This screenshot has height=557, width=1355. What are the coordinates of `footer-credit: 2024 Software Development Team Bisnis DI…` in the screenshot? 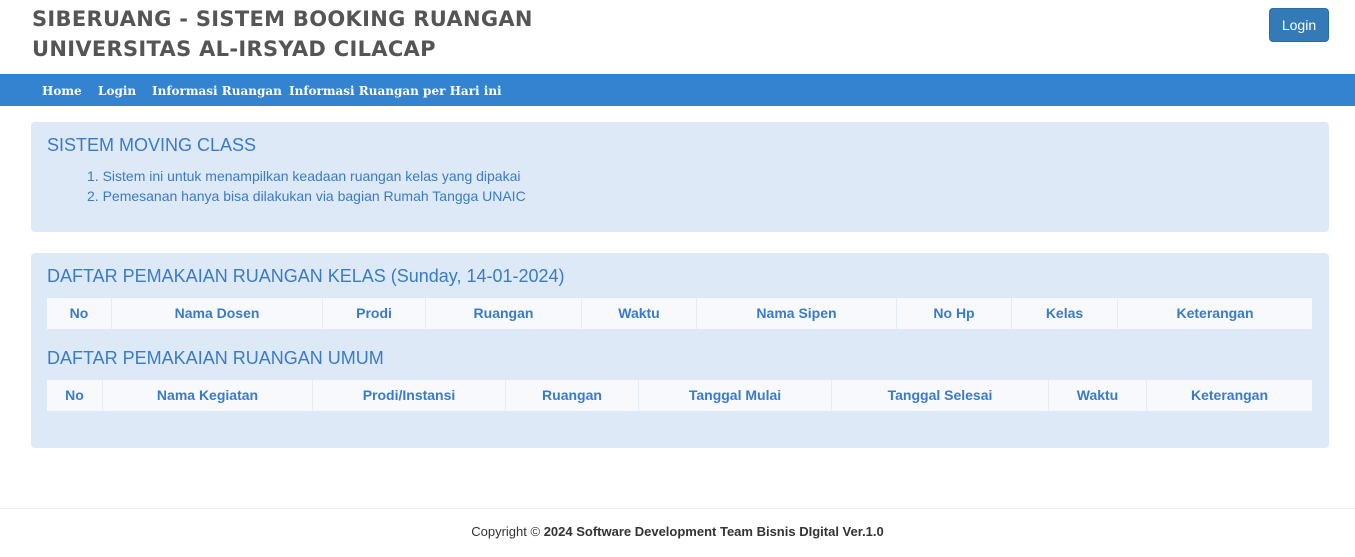 It's located at (713, 531).